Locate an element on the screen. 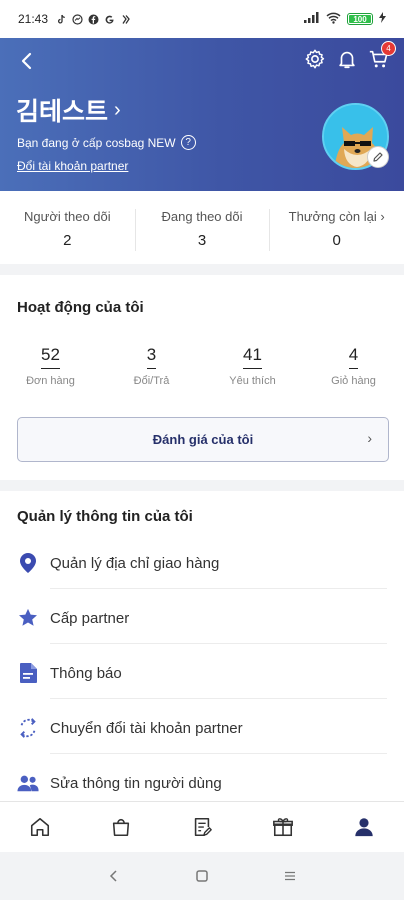 This screenshot has width=404, height=900. bell-icon is located at coordinates (347, 60).